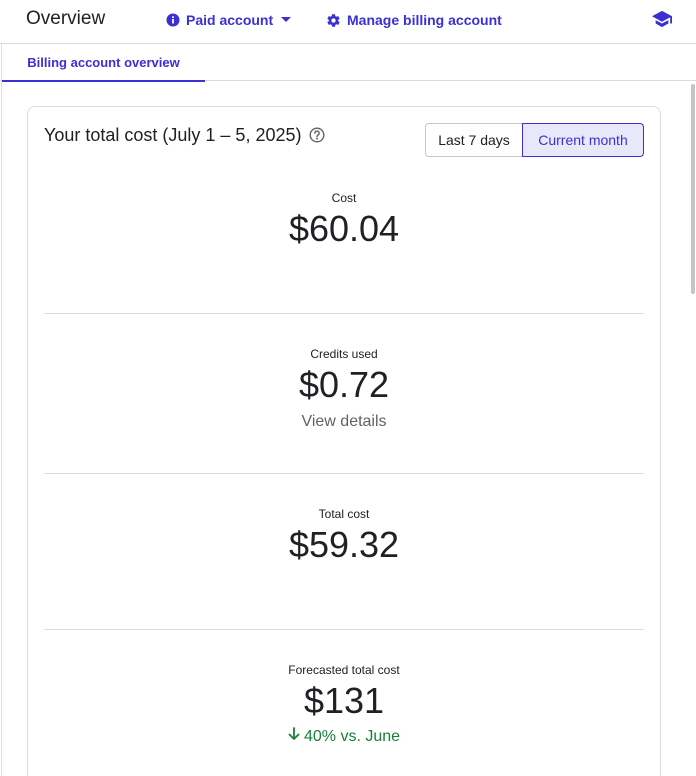 The image size is (696, 776). I want to click on last-7-days-button: Last 7 days, so click(474, 140).